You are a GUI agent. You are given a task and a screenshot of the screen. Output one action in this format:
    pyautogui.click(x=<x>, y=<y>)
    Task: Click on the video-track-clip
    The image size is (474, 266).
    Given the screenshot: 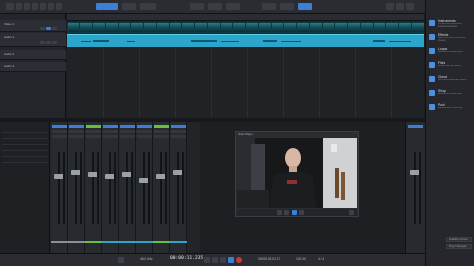 What is the action you would take?
    pyautogui.click(x=245, y=27)
    